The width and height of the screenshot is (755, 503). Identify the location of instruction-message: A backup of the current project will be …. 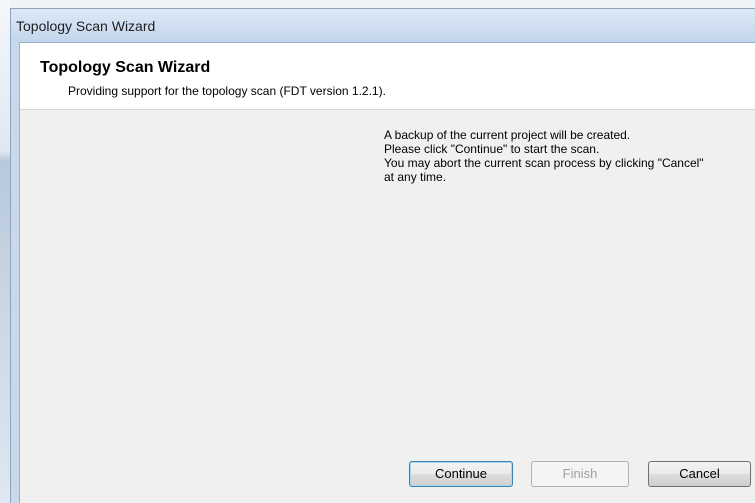
(569, 156).